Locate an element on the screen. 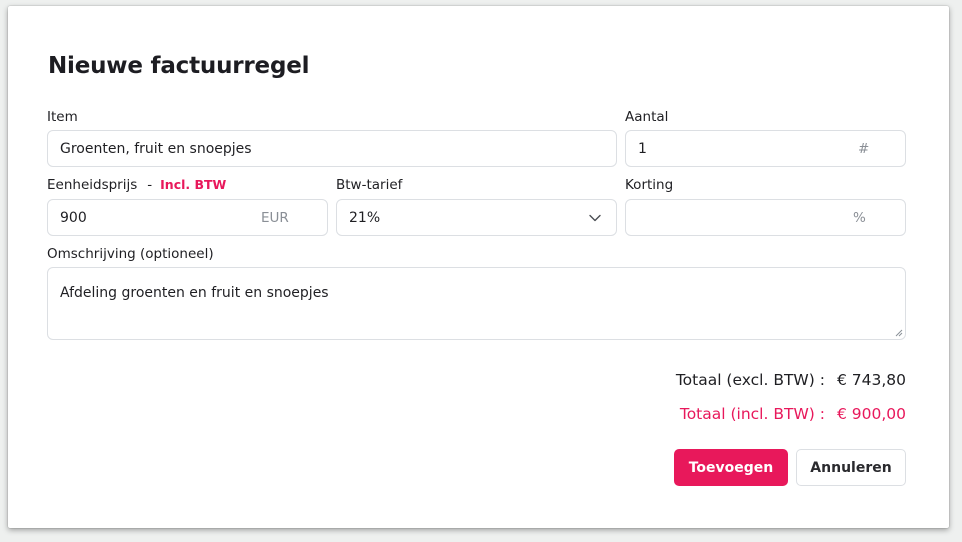  description-textarea: Afdeling groenten en fruit en snoepjes is located at coordinates (476, 303).